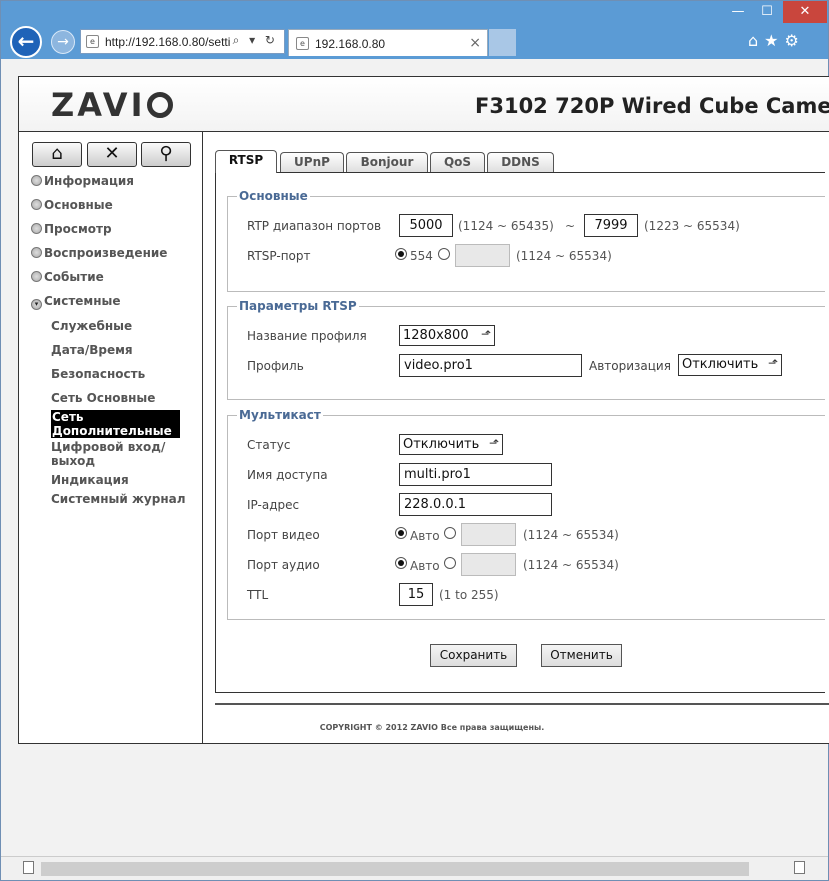 The width and height of the screenshot is (829, 881). I want to click on video-port-range: (1124 ~ 65534), so click(571, 535).